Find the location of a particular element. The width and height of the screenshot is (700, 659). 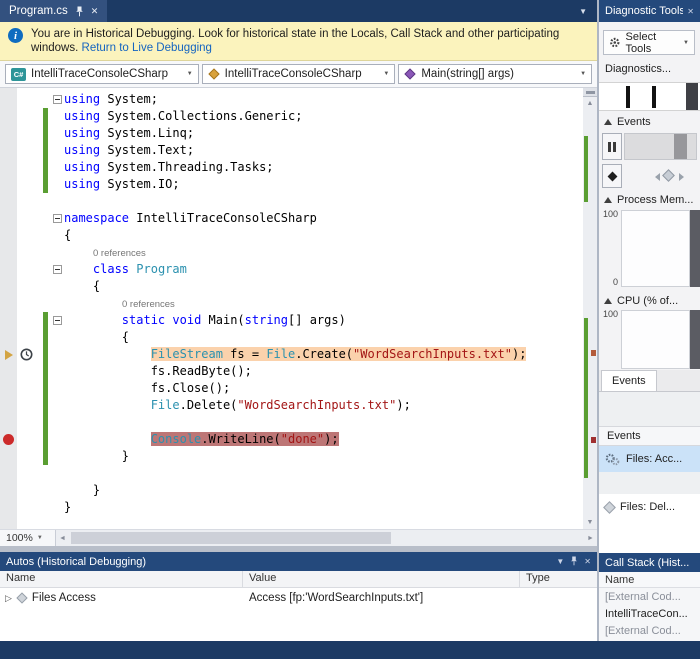

column-header-name: Name is located at coordinates (121, 579).